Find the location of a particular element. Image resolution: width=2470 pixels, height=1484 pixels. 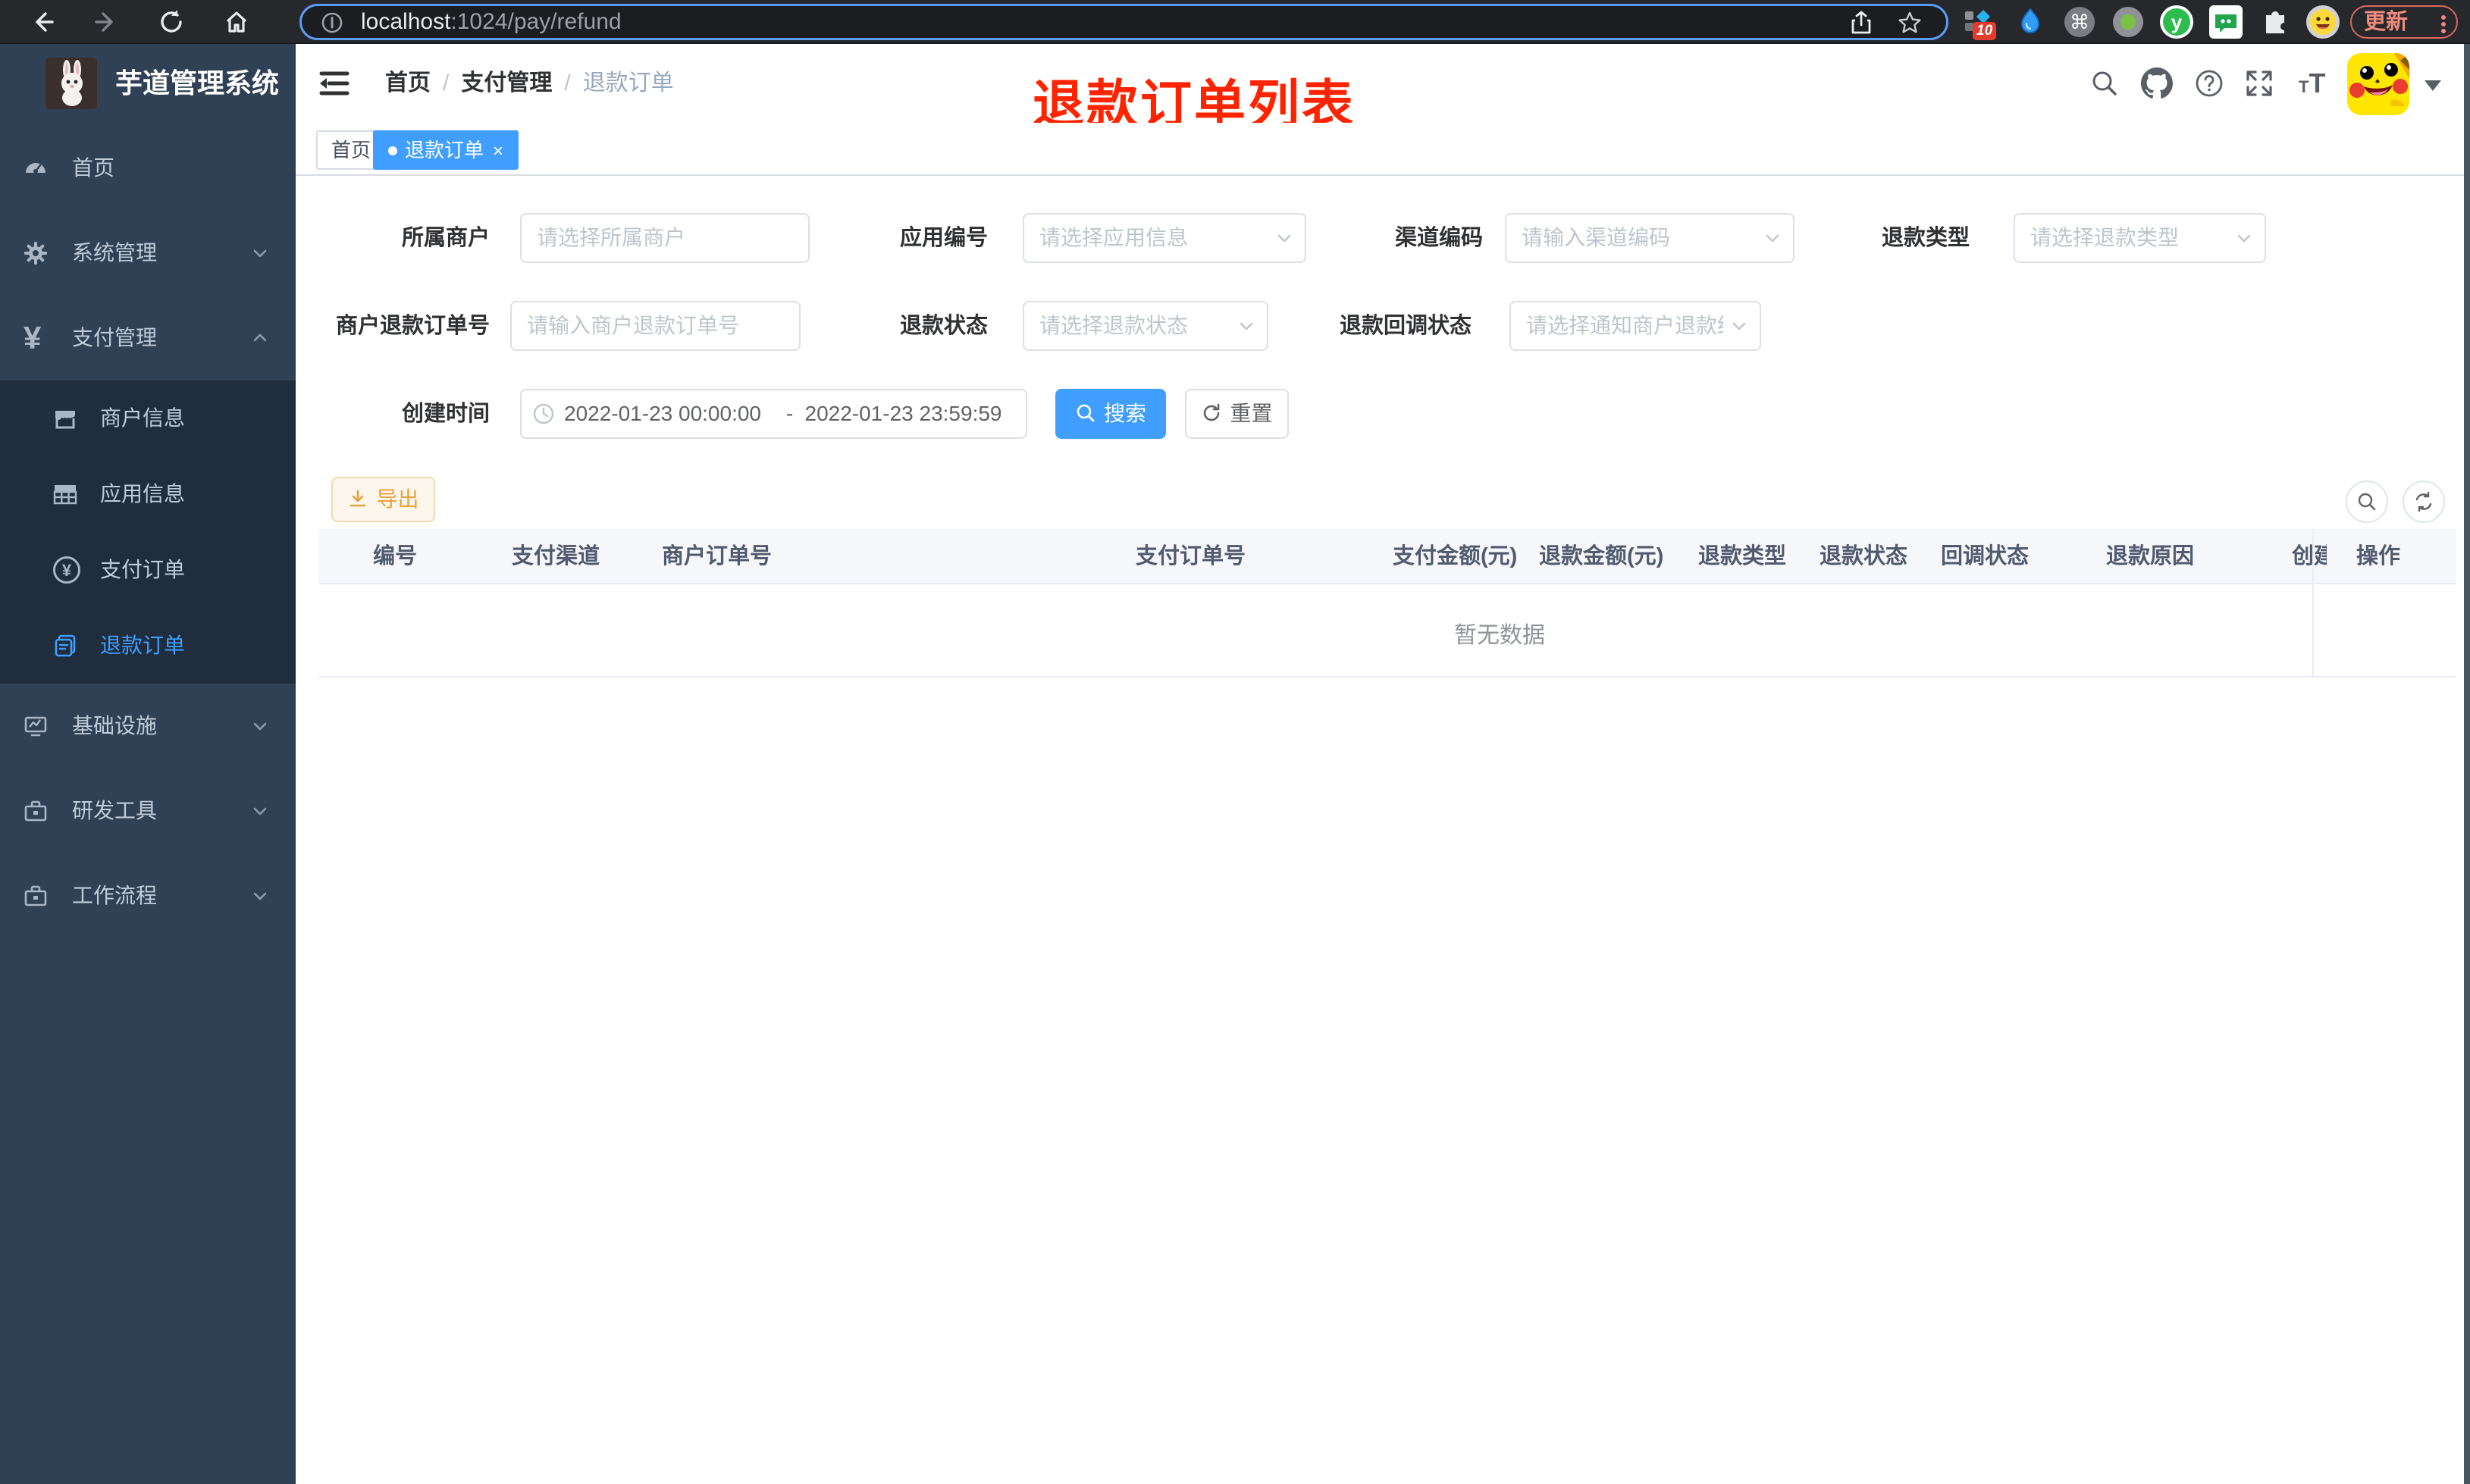

bookmark-star-icon is located at coordinates (1910, 23).